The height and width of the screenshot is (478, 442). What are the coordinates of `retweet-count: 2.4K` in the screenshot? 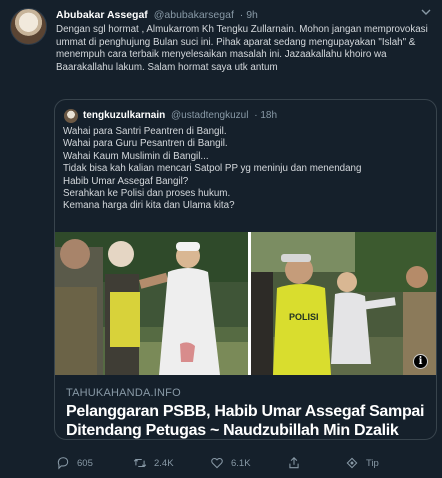 It's located at (164, 463).